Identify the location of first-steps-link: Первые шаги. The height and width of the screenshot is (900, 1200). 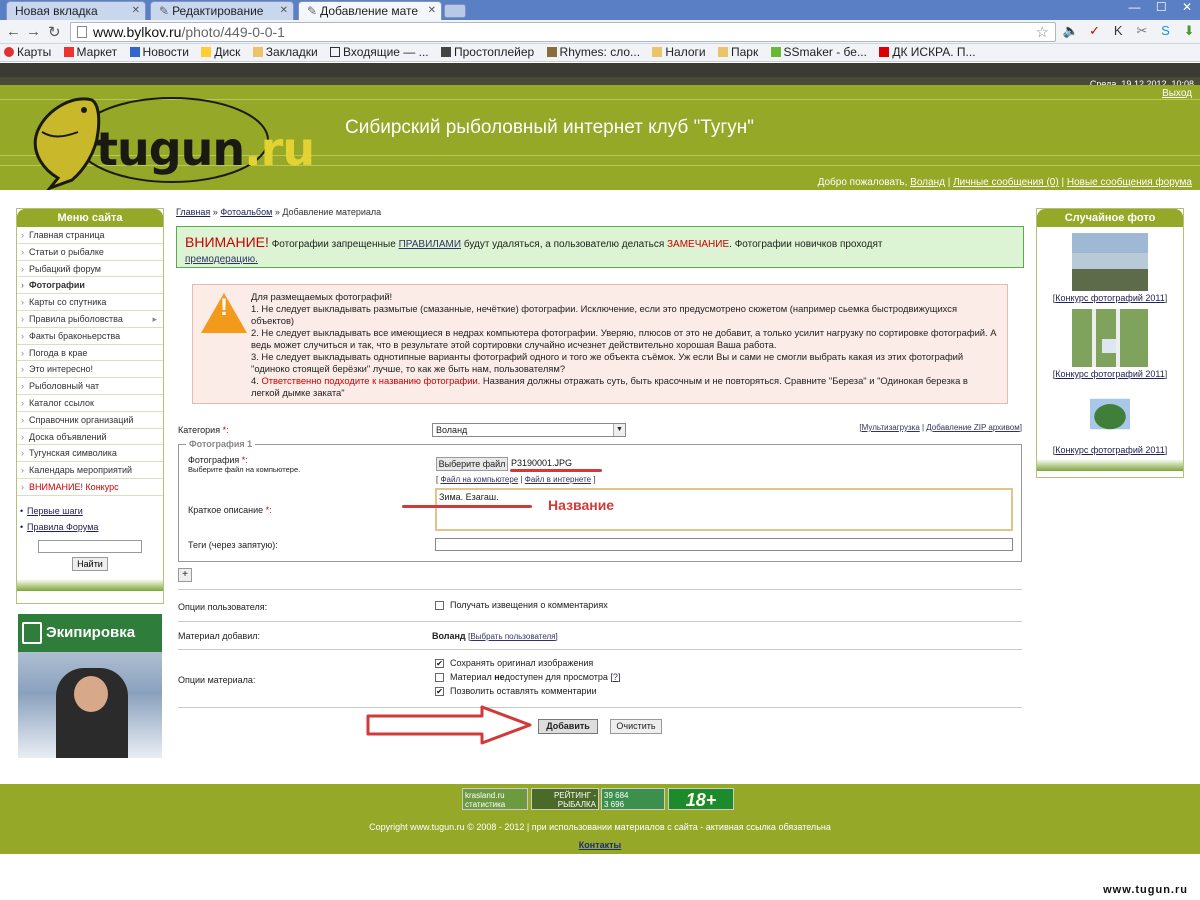
(90, 511).